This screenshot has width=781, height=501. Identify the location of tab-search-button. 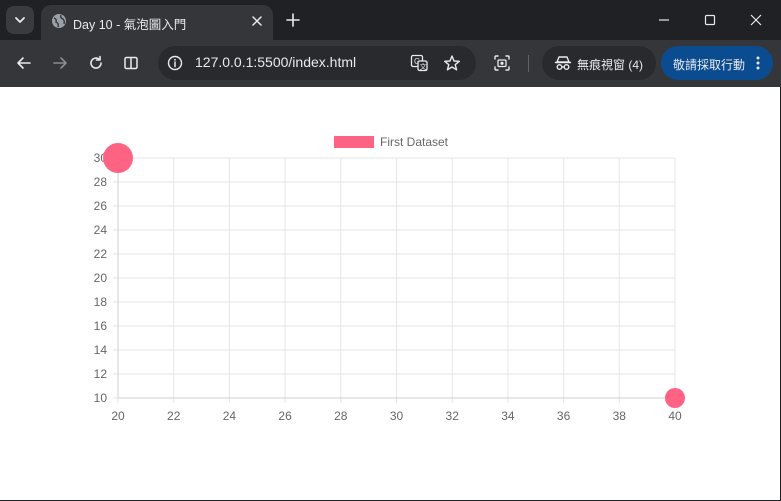
(20, 20).